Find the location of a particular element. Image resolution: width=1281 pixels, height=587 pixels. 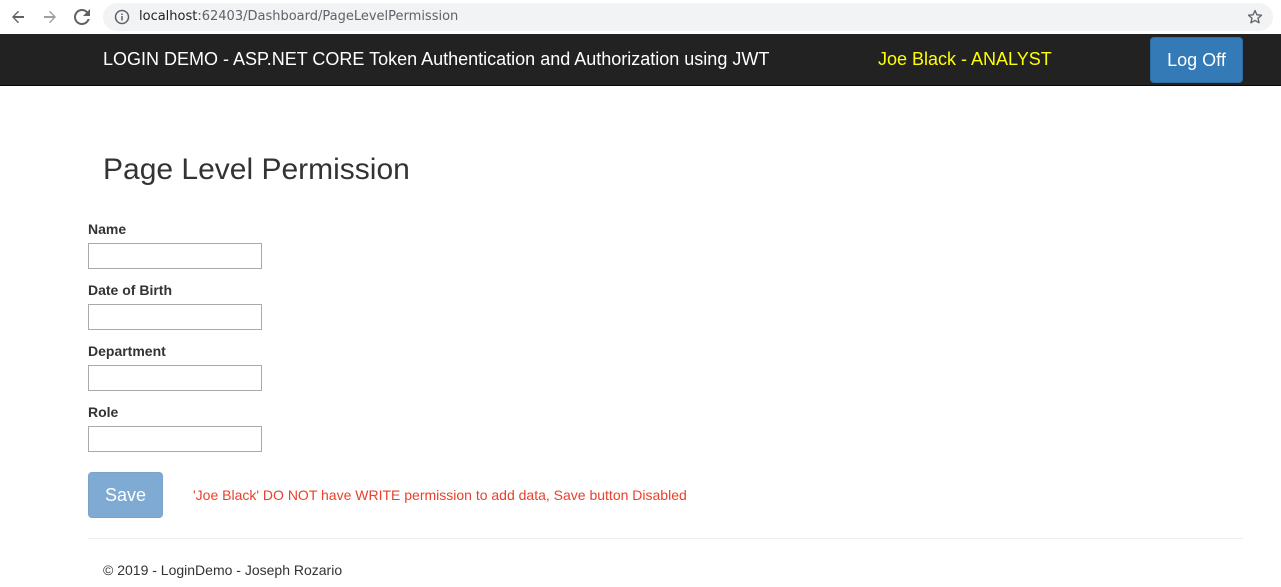

url-path: :62403/Dashboard/PageLevelPermission is located at coordinates (328, 16).